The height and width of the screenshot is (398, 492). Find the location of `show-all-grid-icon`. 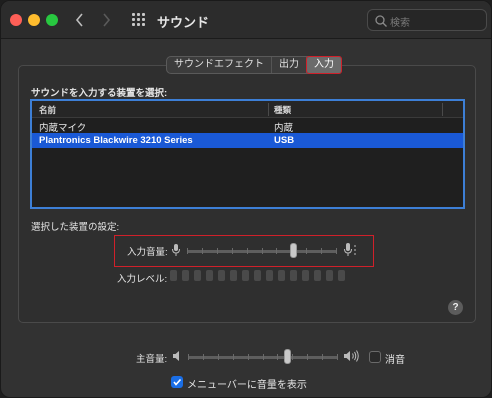

show-all-grid-icon is located at coordinates (139, 20).